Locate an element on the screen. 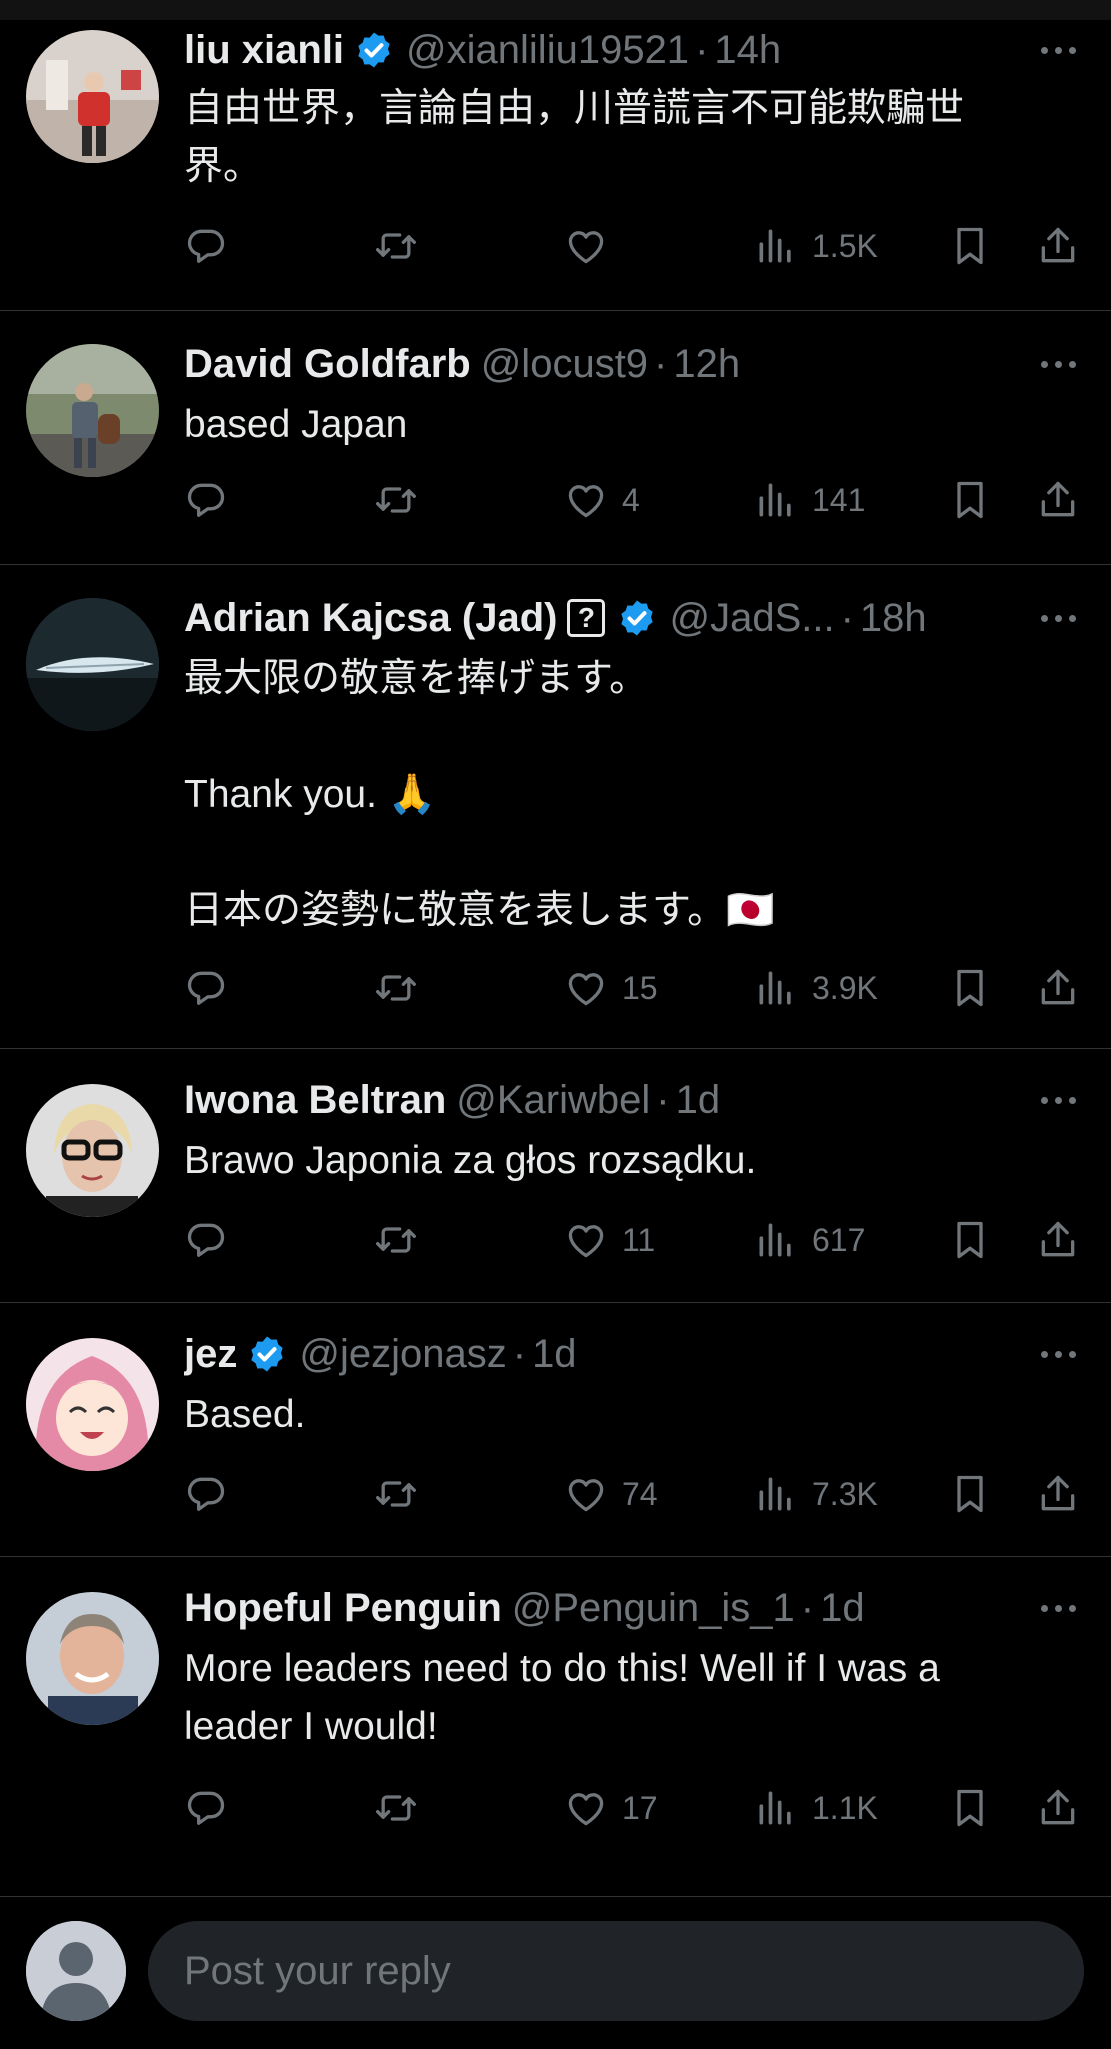 The width and height of the screenshot is (1111, 2049). tweet-text-line: 自由世界，言論自由，川普謊言不可能欺騙世 is located at coordinates (574, 108).